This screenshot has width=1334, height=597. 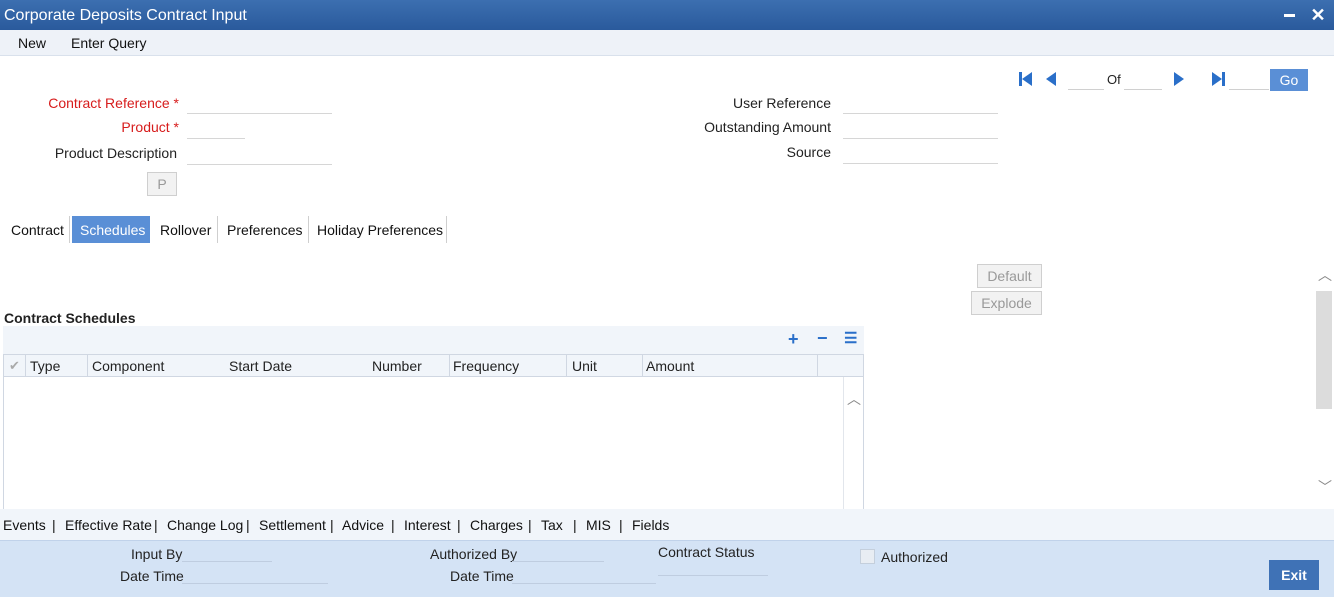 What do you see at coordinates (486, 366) in the screenshot?
I see `column-header-frequency: Frequency` at bounding box center [486, 366].